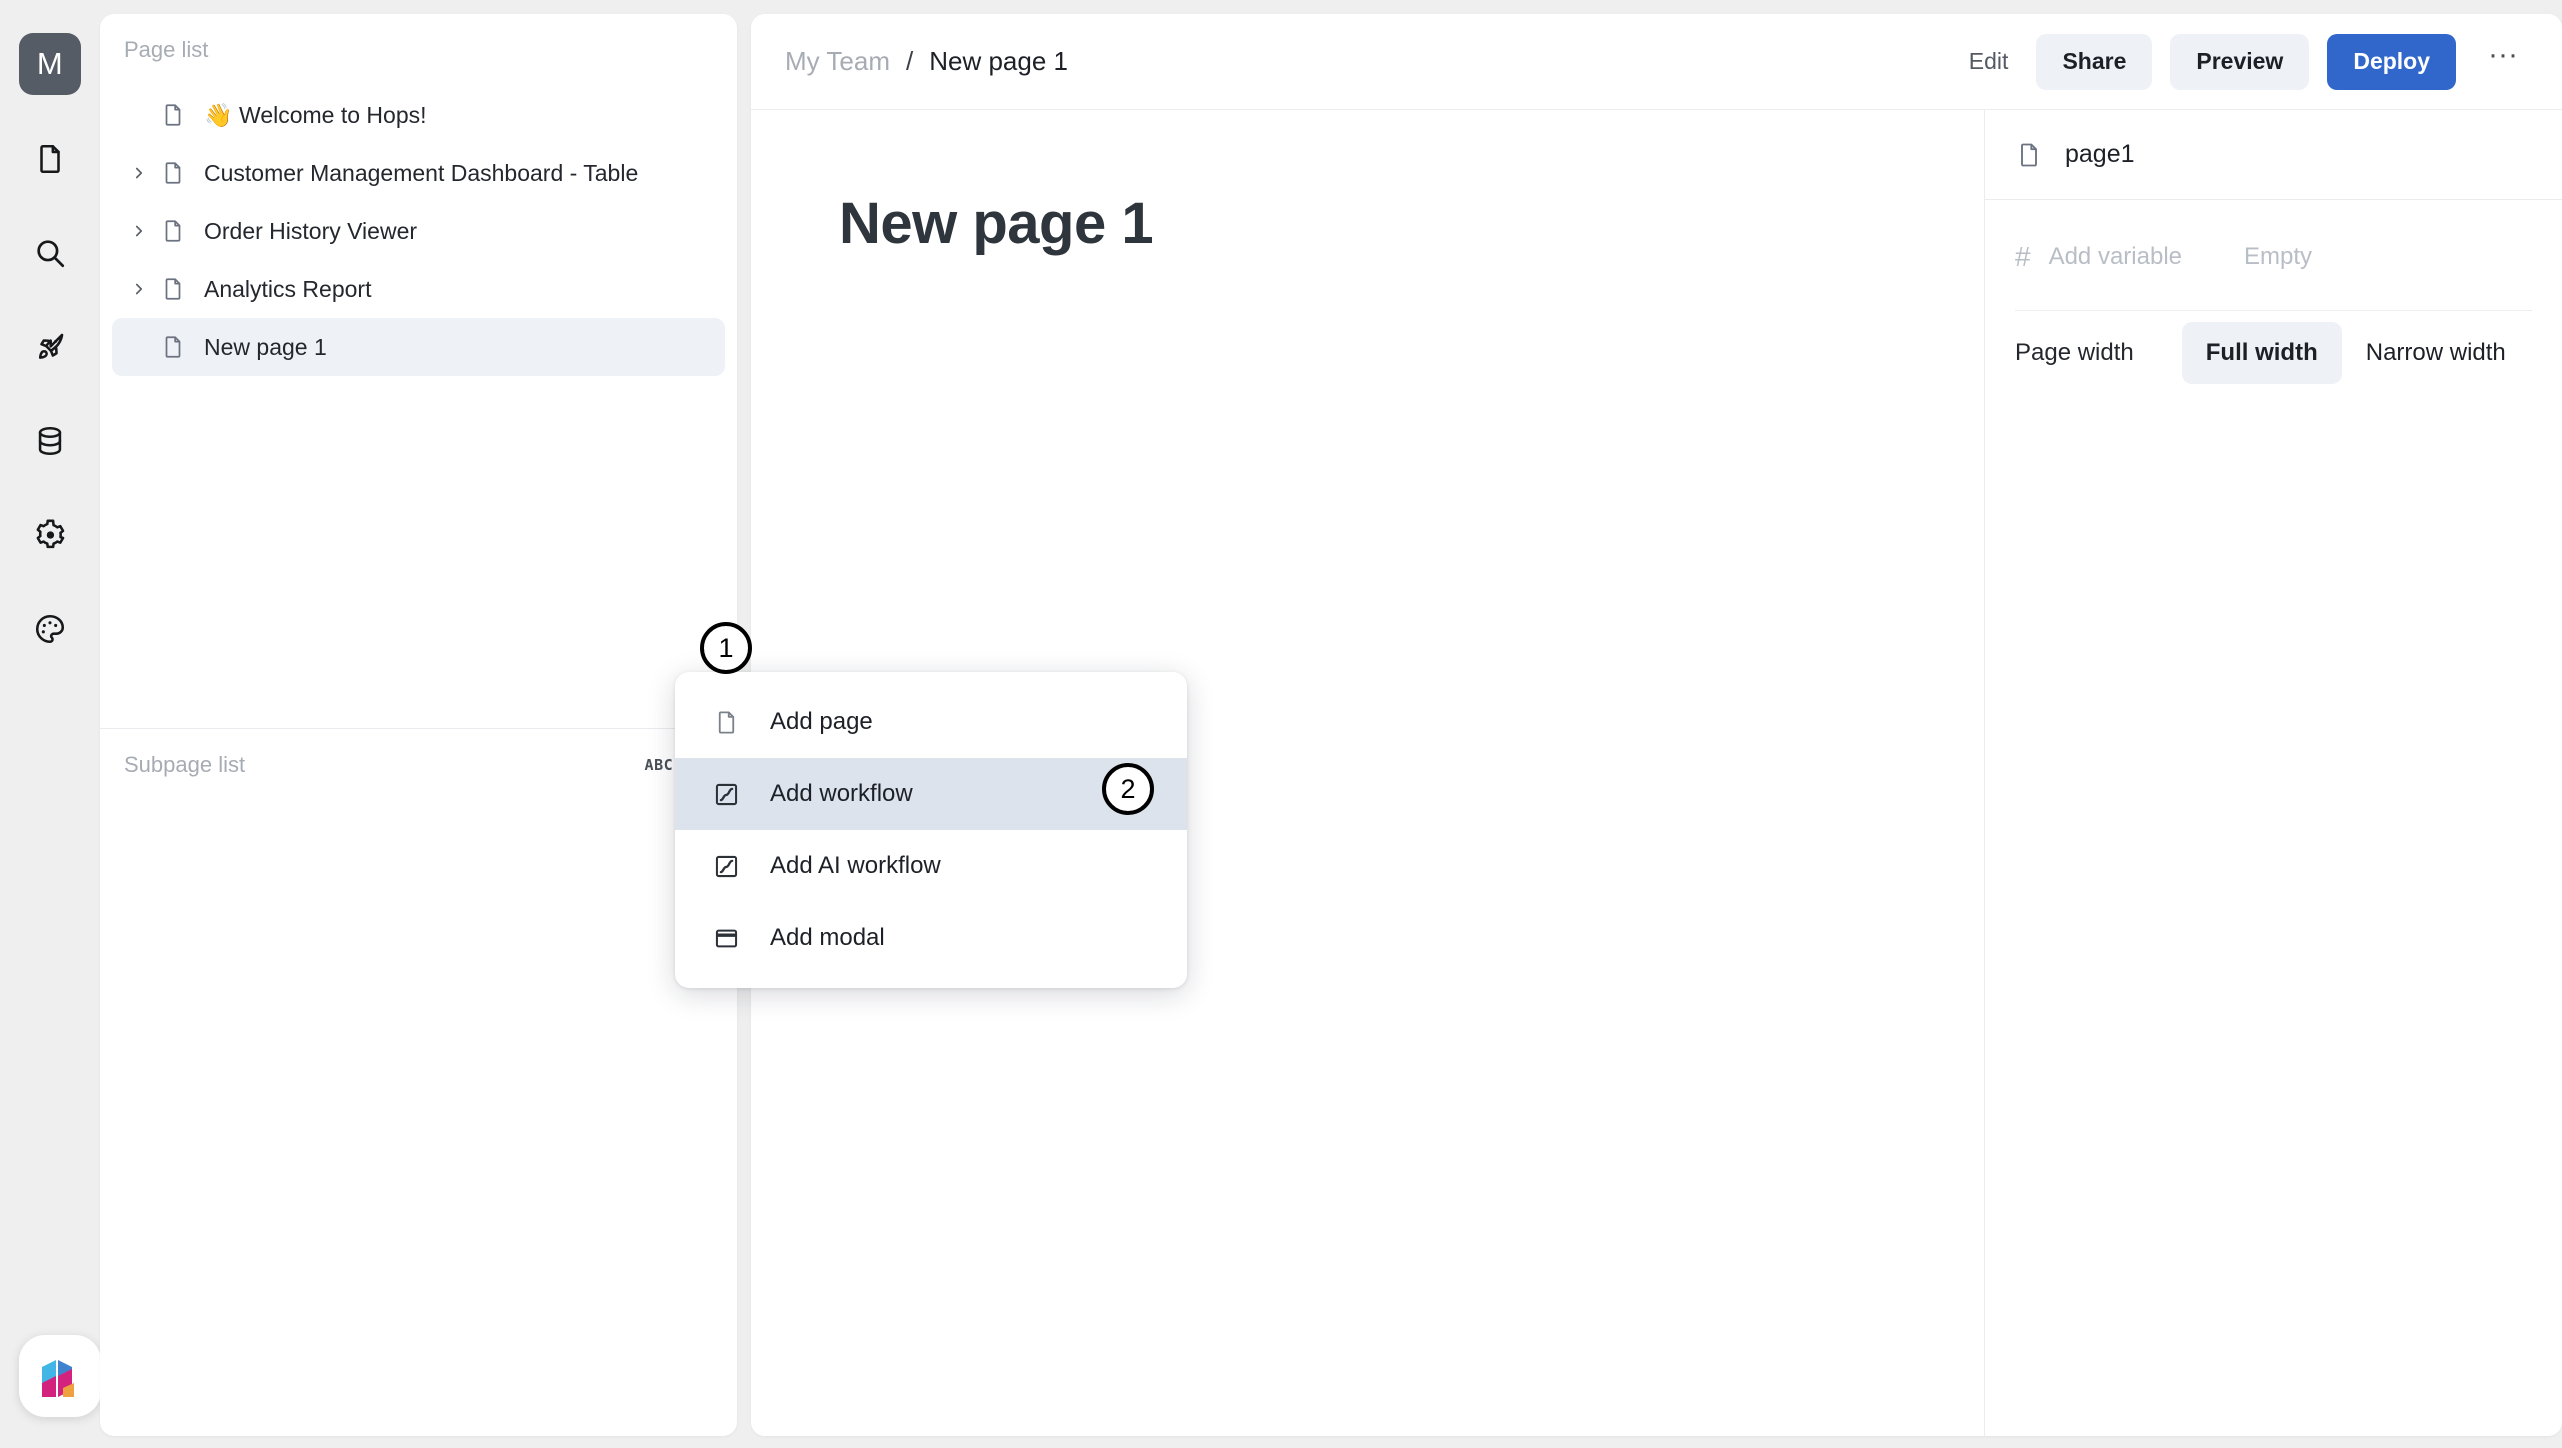 The width and height of the screenshot is (2562, 1448). Describe the element at coordinates (166, 49) in the screenshot. I see `page-list-title: Page list` at that location.